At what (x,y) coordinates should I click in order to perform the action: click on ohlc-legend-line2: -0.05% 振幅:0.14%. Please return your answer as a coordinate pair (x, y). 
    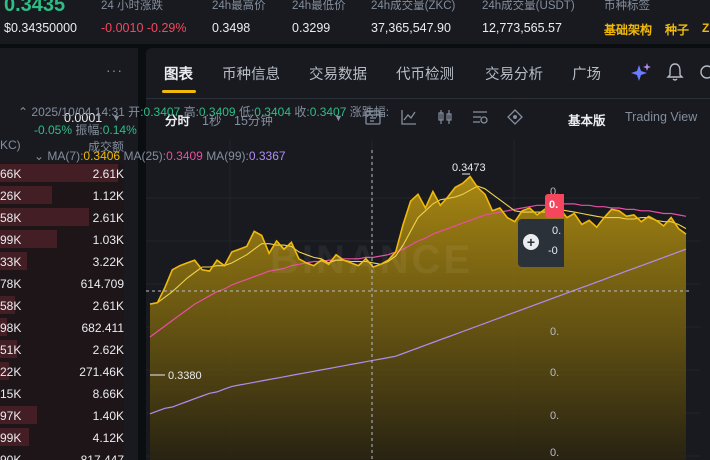
    Looking at the image, I should click on (85, 129).